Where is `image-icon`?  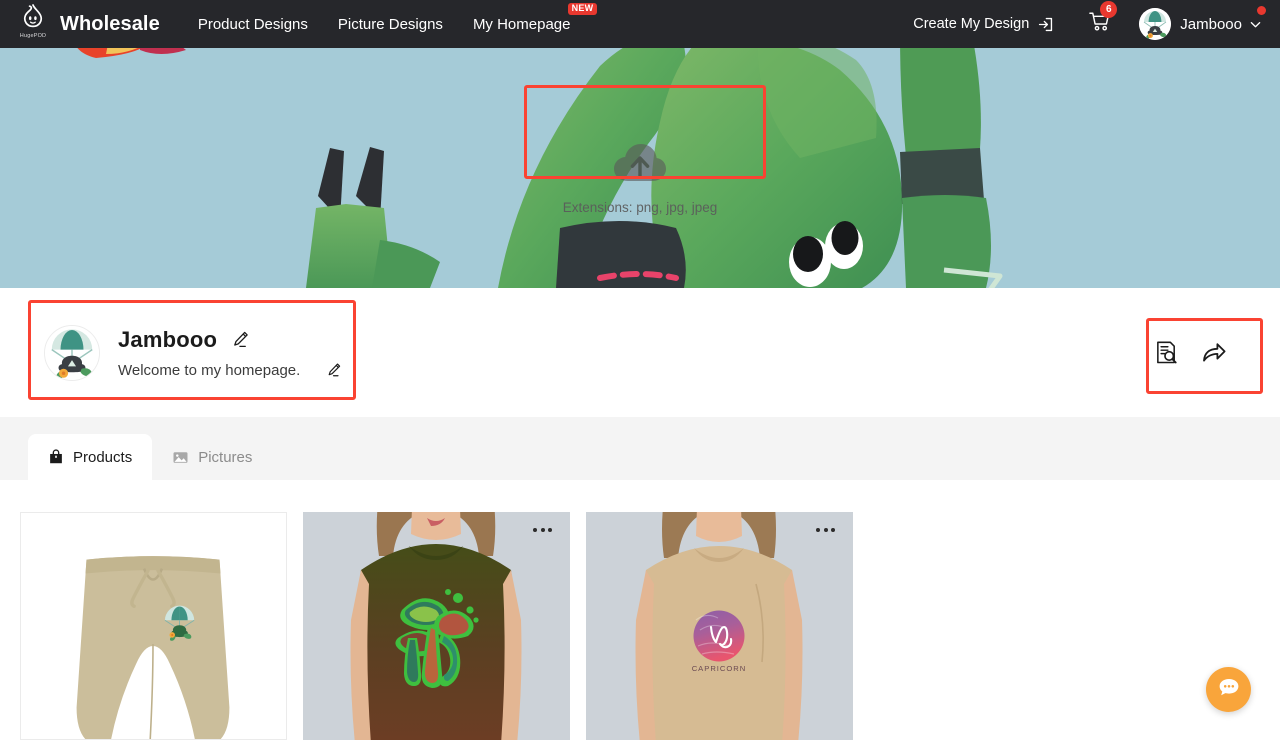
image-icon is located at coordinates (180, 457).